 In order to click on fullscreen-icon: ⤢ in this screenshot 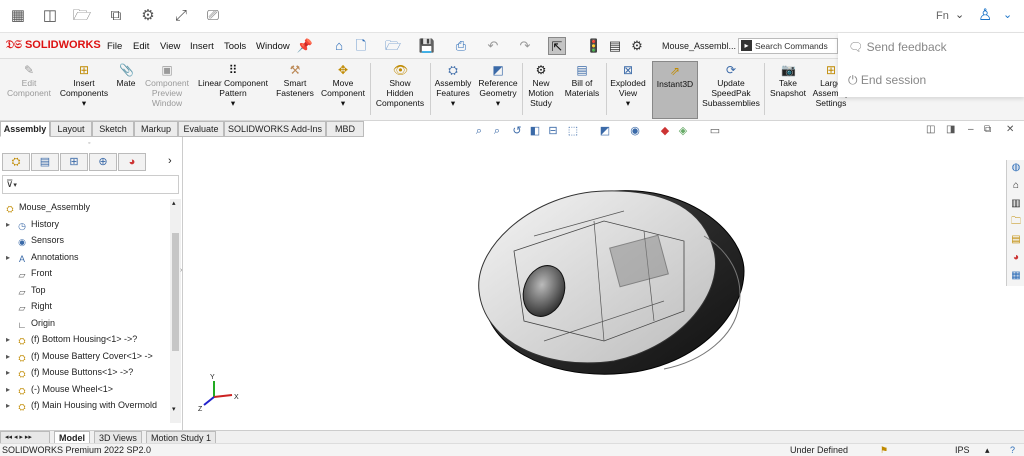, I will do `click(181, 16)`.